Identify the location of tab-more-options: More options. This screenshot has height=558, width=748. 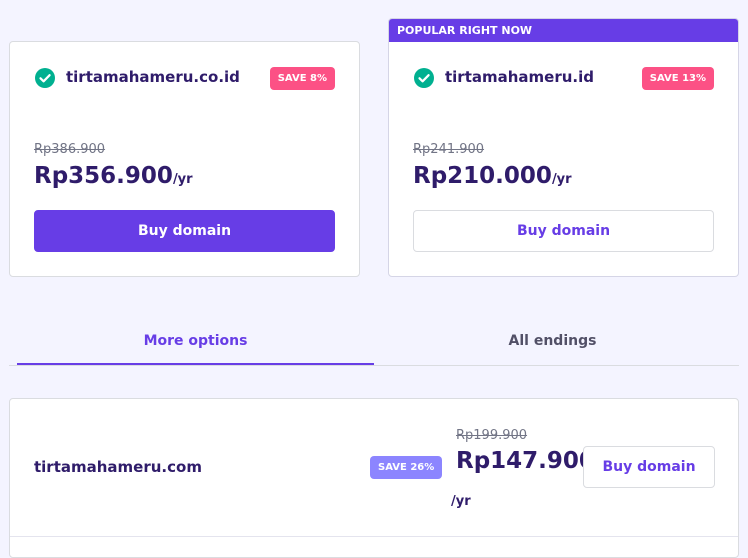
(195, 342).